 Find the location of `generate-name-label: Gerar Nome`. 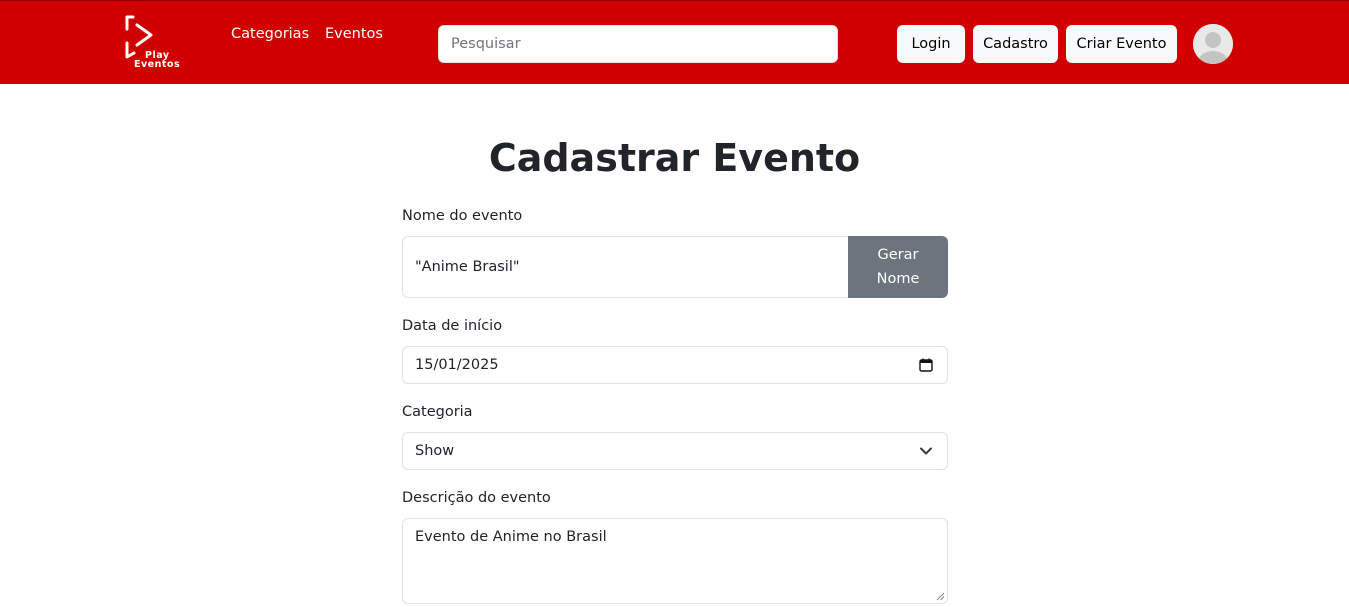

generate-name-label: Gerar Nome is located at coordinates (898, 267).